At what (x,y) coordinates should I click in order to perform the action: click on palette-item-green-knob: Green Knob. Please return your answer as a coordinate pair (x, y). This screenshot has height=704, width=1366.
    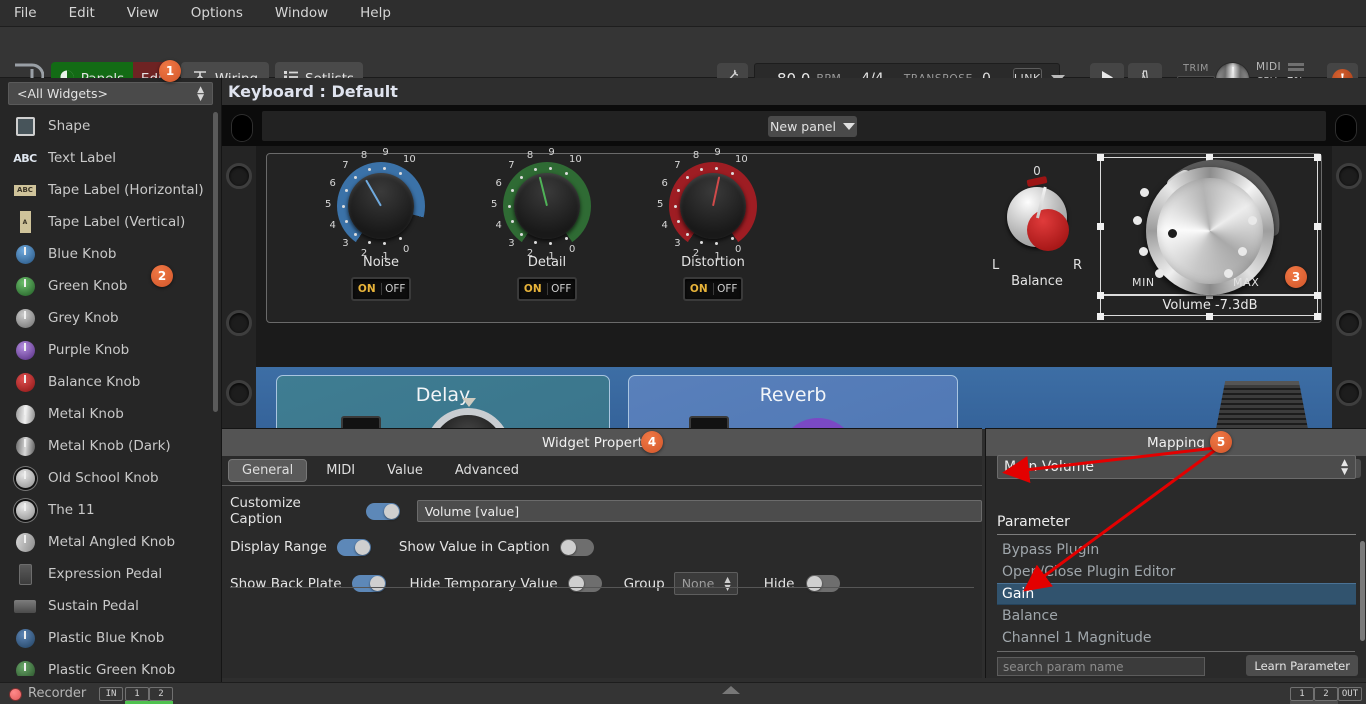
    Looking at the image, I should click on (111, 286).